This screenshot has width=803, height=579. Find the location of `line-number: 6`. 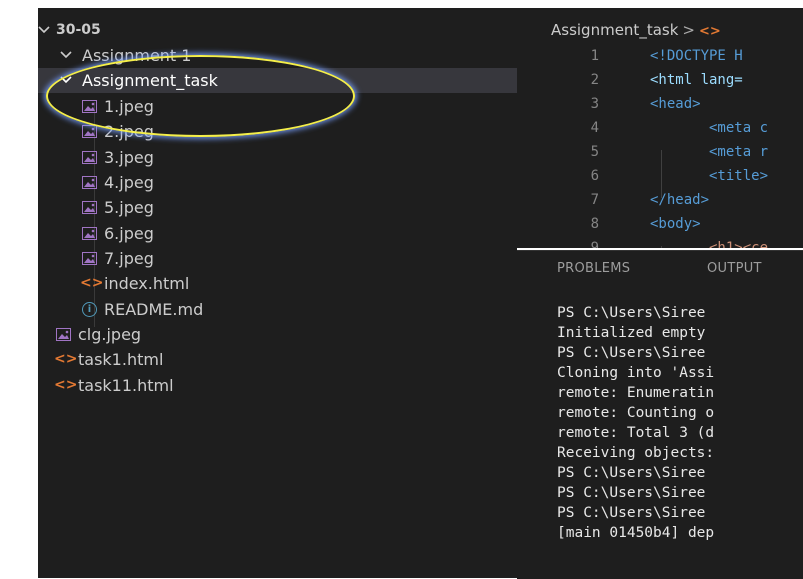

line-number: 6 is located at coordinates (594, 176).